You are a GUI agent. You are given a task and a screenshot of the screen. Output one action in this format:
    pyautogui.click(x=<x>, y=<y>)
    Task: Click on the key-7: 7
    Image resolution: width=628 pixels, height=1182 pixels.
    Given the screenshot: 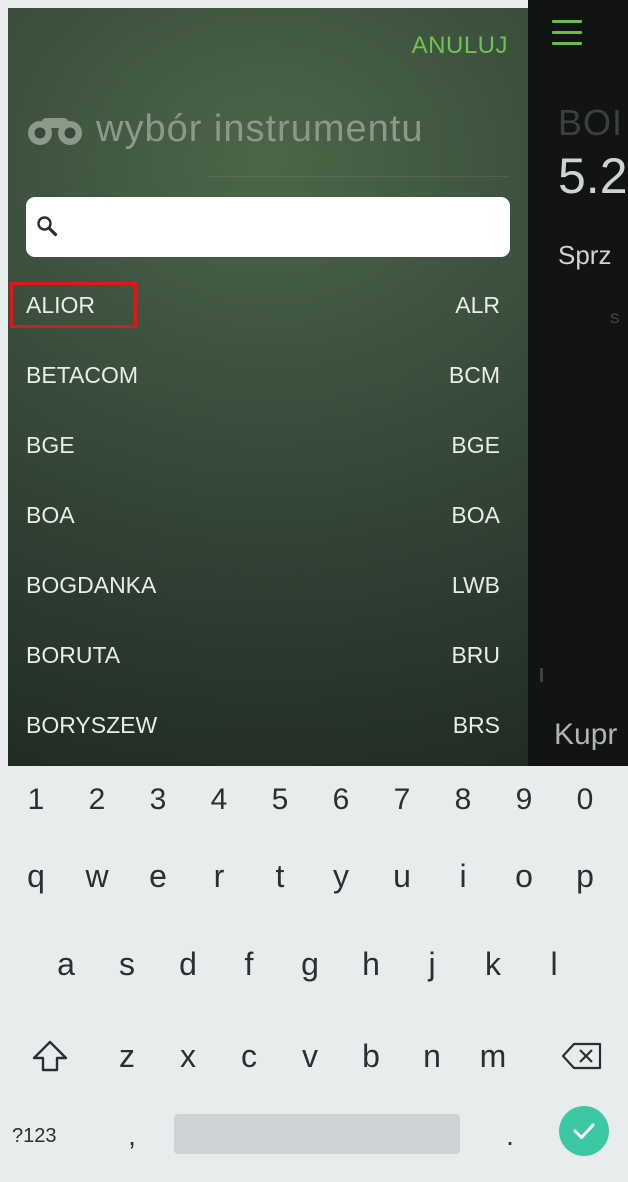 What is the action you would take?
    pyautogui.click(x=402, y=800)
    